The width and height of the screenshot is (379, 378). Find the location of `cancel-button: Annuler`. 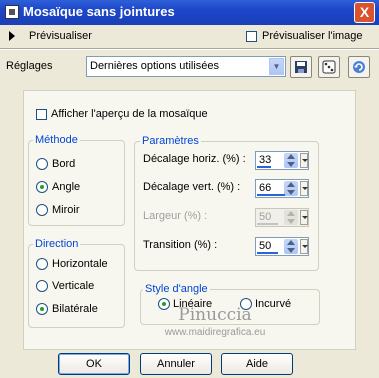

cancel-button: Annuler is located at coordinates (176, 364).